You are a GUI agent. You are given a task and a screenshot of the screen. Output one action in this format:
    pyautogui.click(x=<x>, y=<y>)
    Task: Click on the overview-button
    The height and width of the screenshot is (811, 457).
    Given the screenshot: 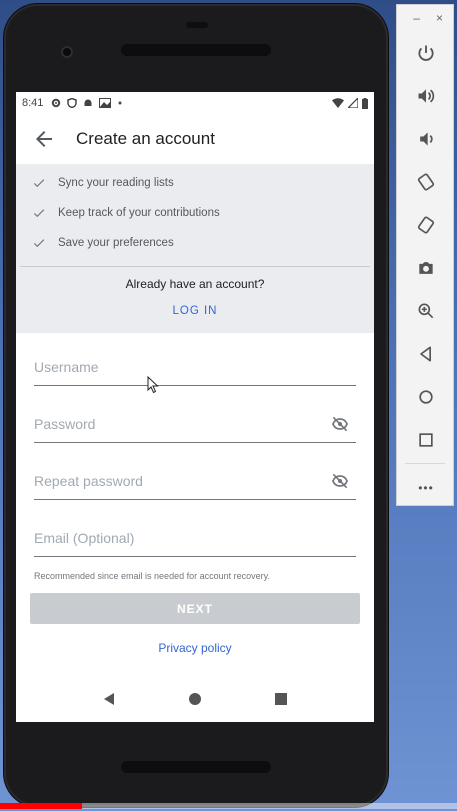 What is the action you would take?
    pyautogui.click(x=426, y=439)
    